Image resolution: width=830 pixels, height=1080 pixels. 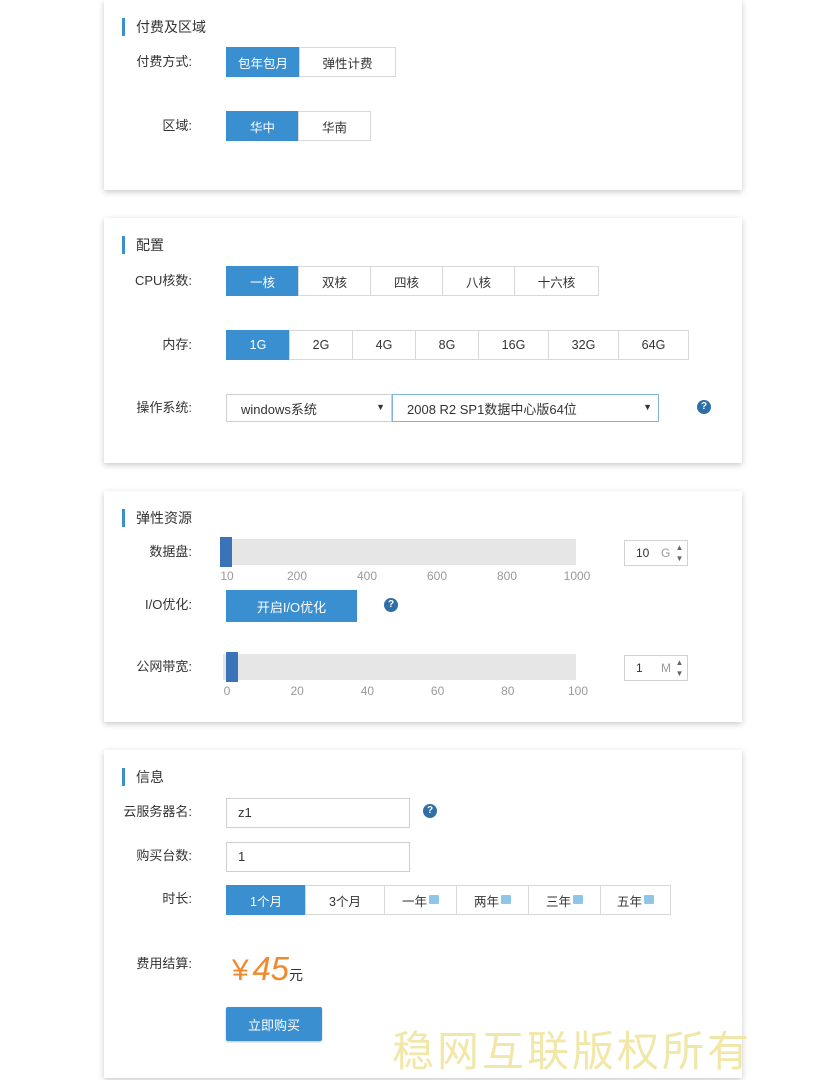 What do you see at coordinates (666, 553) in the screenshot?
I see `disk-size-unit: G` at bounding box center [666, 553].